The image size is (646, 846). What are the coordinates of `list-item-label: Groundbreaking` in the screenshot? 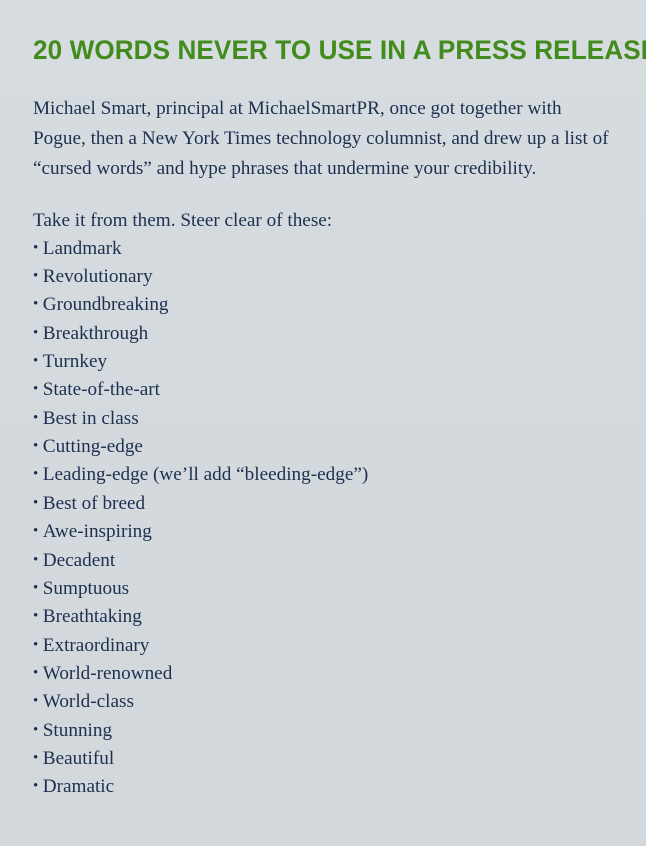 It's located at (105, 305).